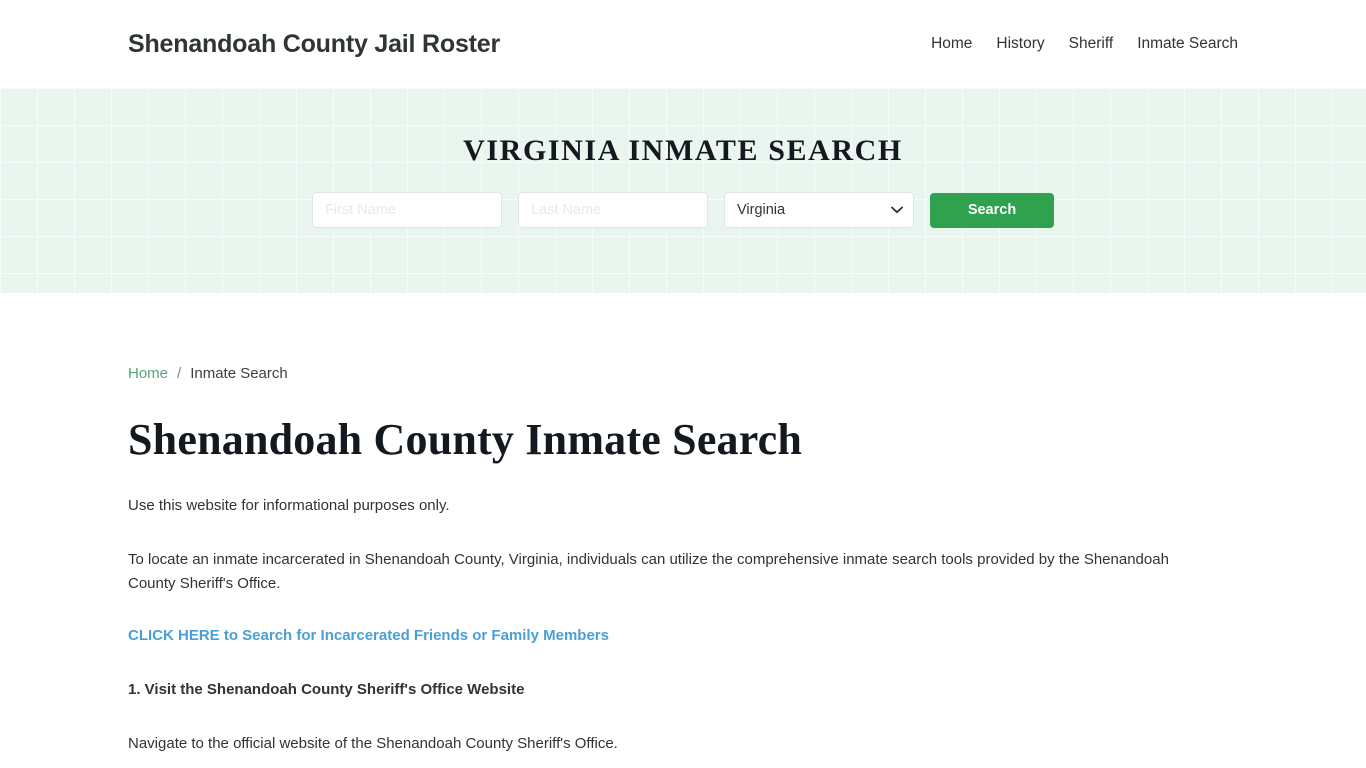 This screenshot has height=768, width=1366. I want to click on page-title: Shenandoah County Inmate Search, so click(465, 439).